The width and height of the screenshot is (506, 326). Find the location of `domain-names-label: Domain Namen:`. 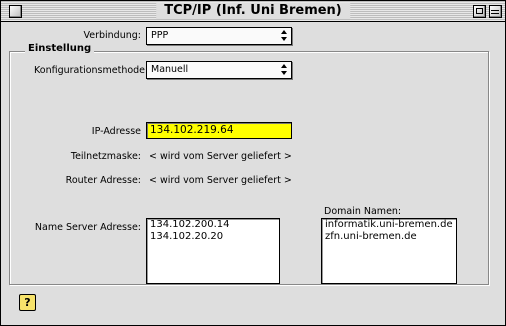

domain-names-label: Domain Namen: is located at coordinates (363, 211).